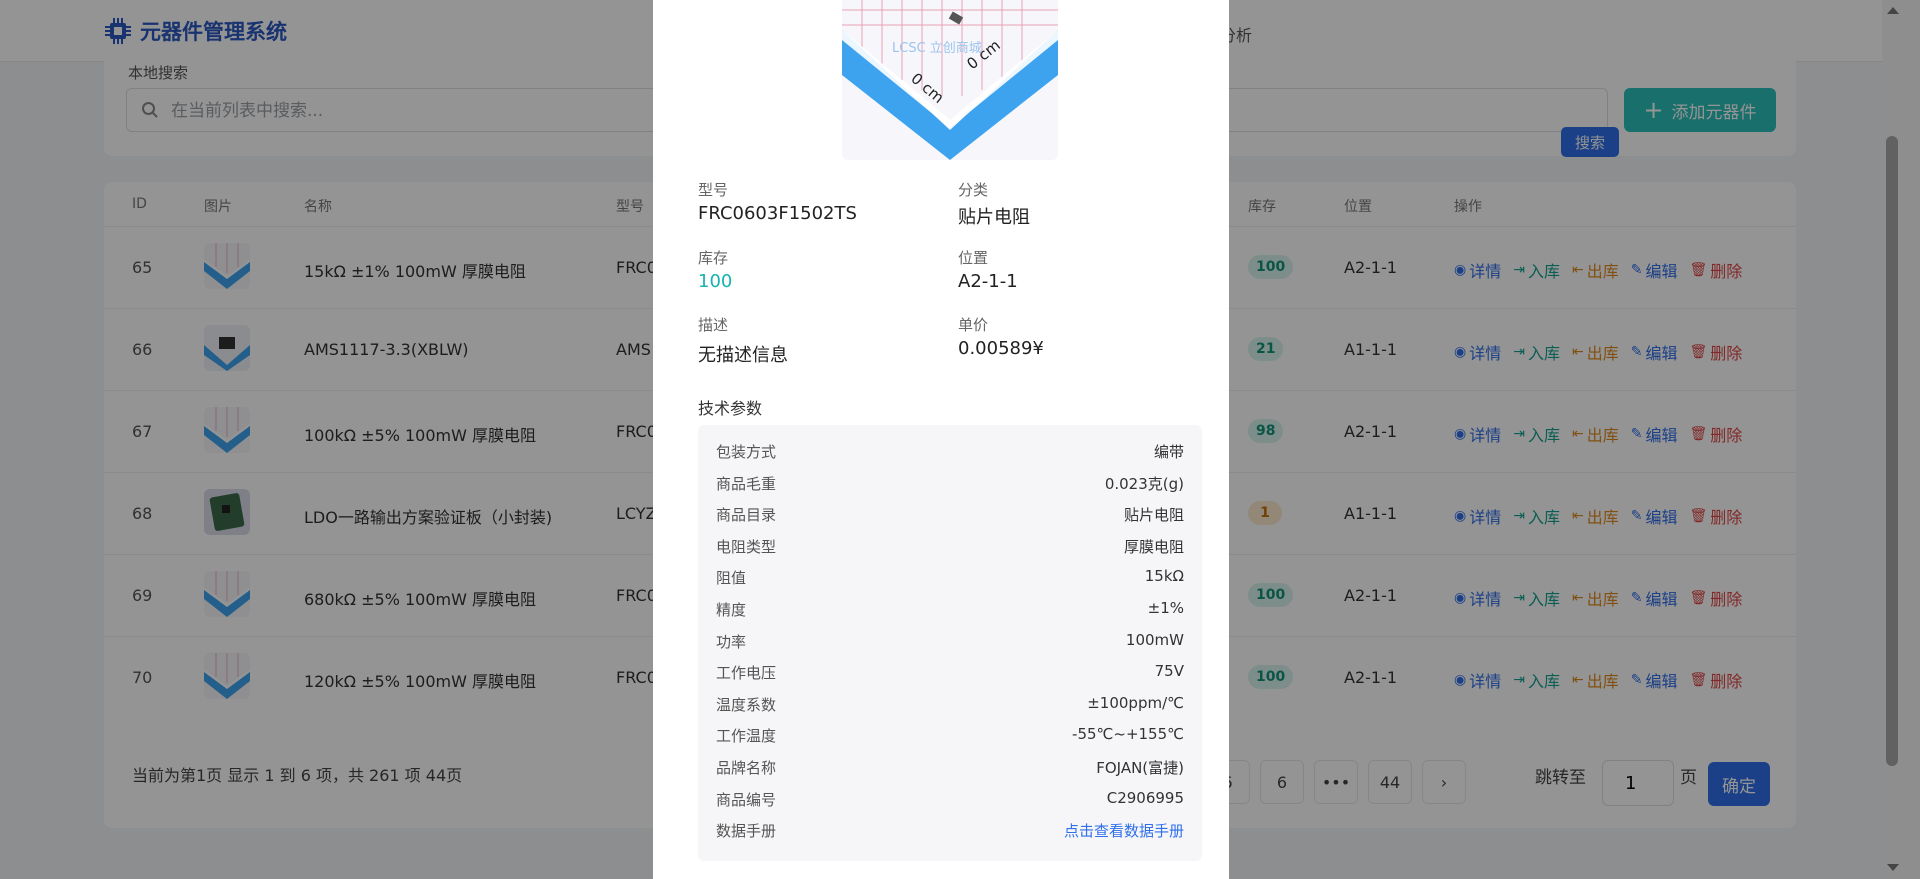 Image resolution: width=1920 pixels, height=879 pixels. I want to click on price-value: 0.00589¥, so click(1001, 348).